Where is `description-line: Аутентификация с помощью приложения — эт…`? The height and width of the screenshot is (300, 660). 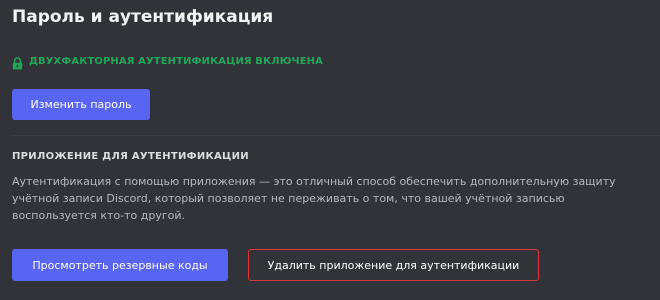
description-line: Аутентификация с помощью приложения — эт… is located at coordinates (314, 181).